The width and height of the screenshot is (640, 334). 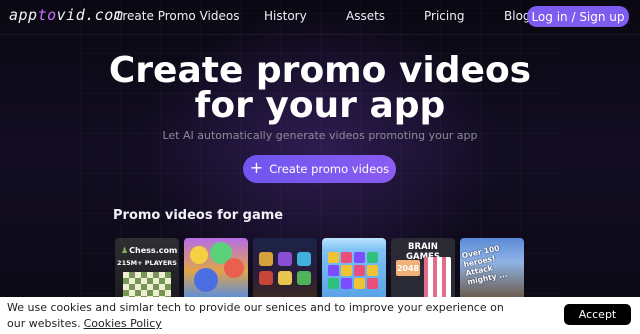 I want to click on accept-cookies-button: Accept, so click(x=597, y=314).